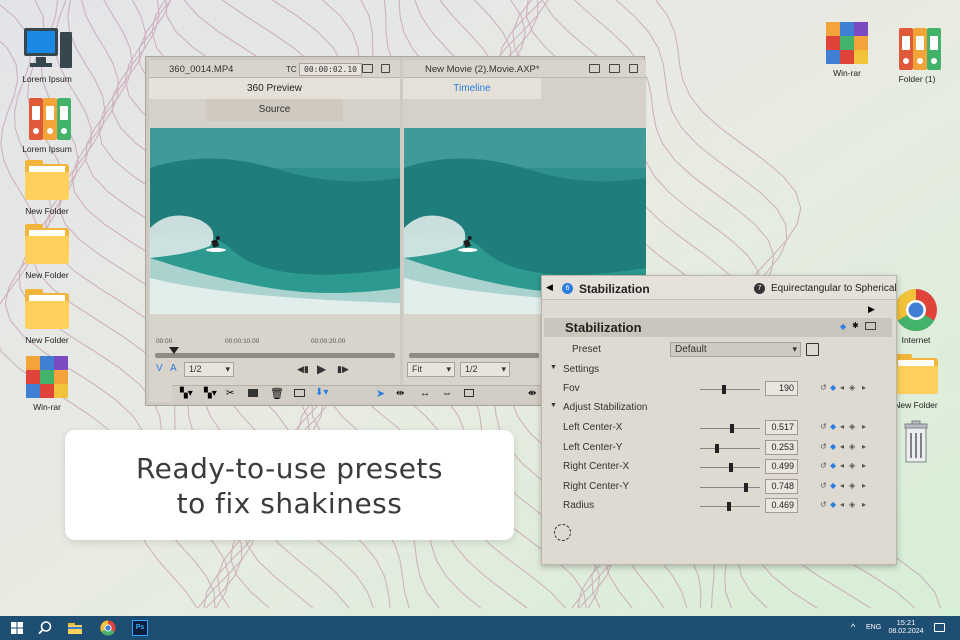 This screenshot has height=640, width=960. I want to click on param-value: 0.253, so click(781, 447).